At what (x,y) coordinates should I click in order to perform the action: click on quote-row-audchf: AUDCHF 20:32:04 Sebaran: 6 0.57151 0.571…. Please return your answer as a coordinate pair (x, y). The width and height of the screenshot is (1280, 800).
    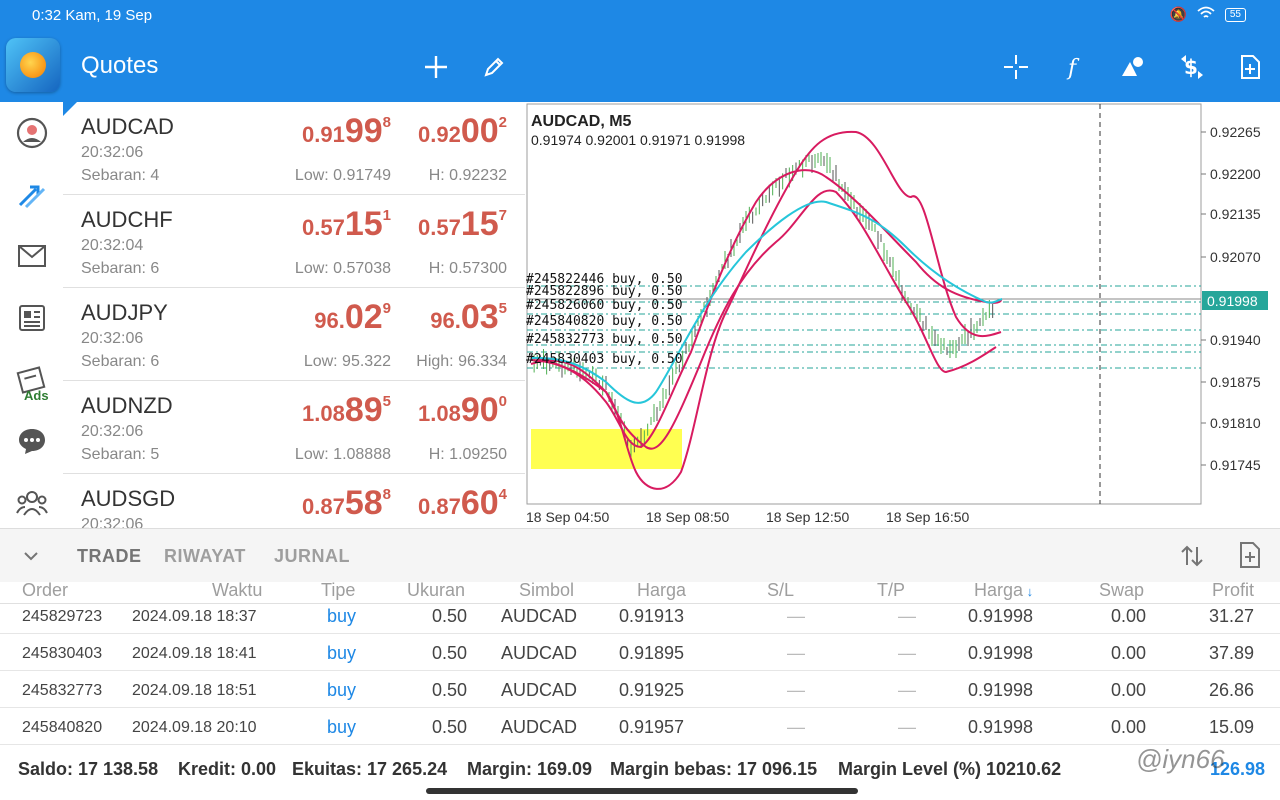
    Looking at the image, I should click on (294, 241).